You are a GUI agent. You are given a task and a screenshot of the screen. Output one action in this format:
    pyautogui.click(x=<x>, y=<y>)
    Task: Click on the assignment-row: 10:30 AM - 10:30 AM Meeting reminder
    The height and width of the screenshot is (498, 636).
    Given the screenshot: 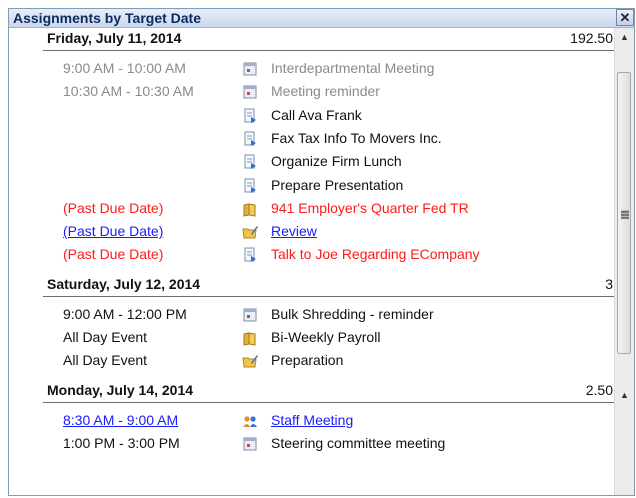 What is the action you would take?
    pyautogui.click(x=312, y=92)
    